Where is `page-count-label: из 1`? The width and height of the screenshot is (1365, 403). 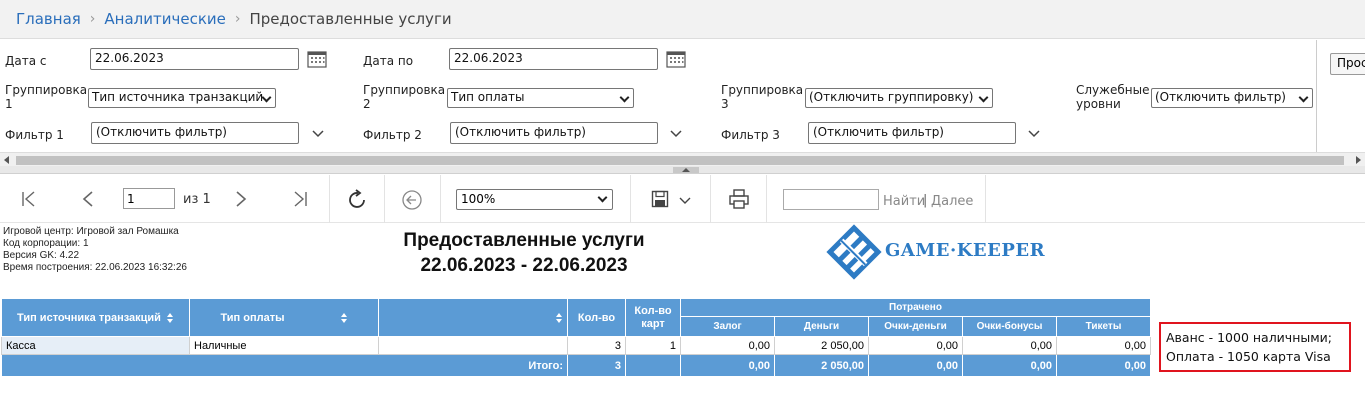
page-count-label: из 1 is located at coordinates (197, 199).